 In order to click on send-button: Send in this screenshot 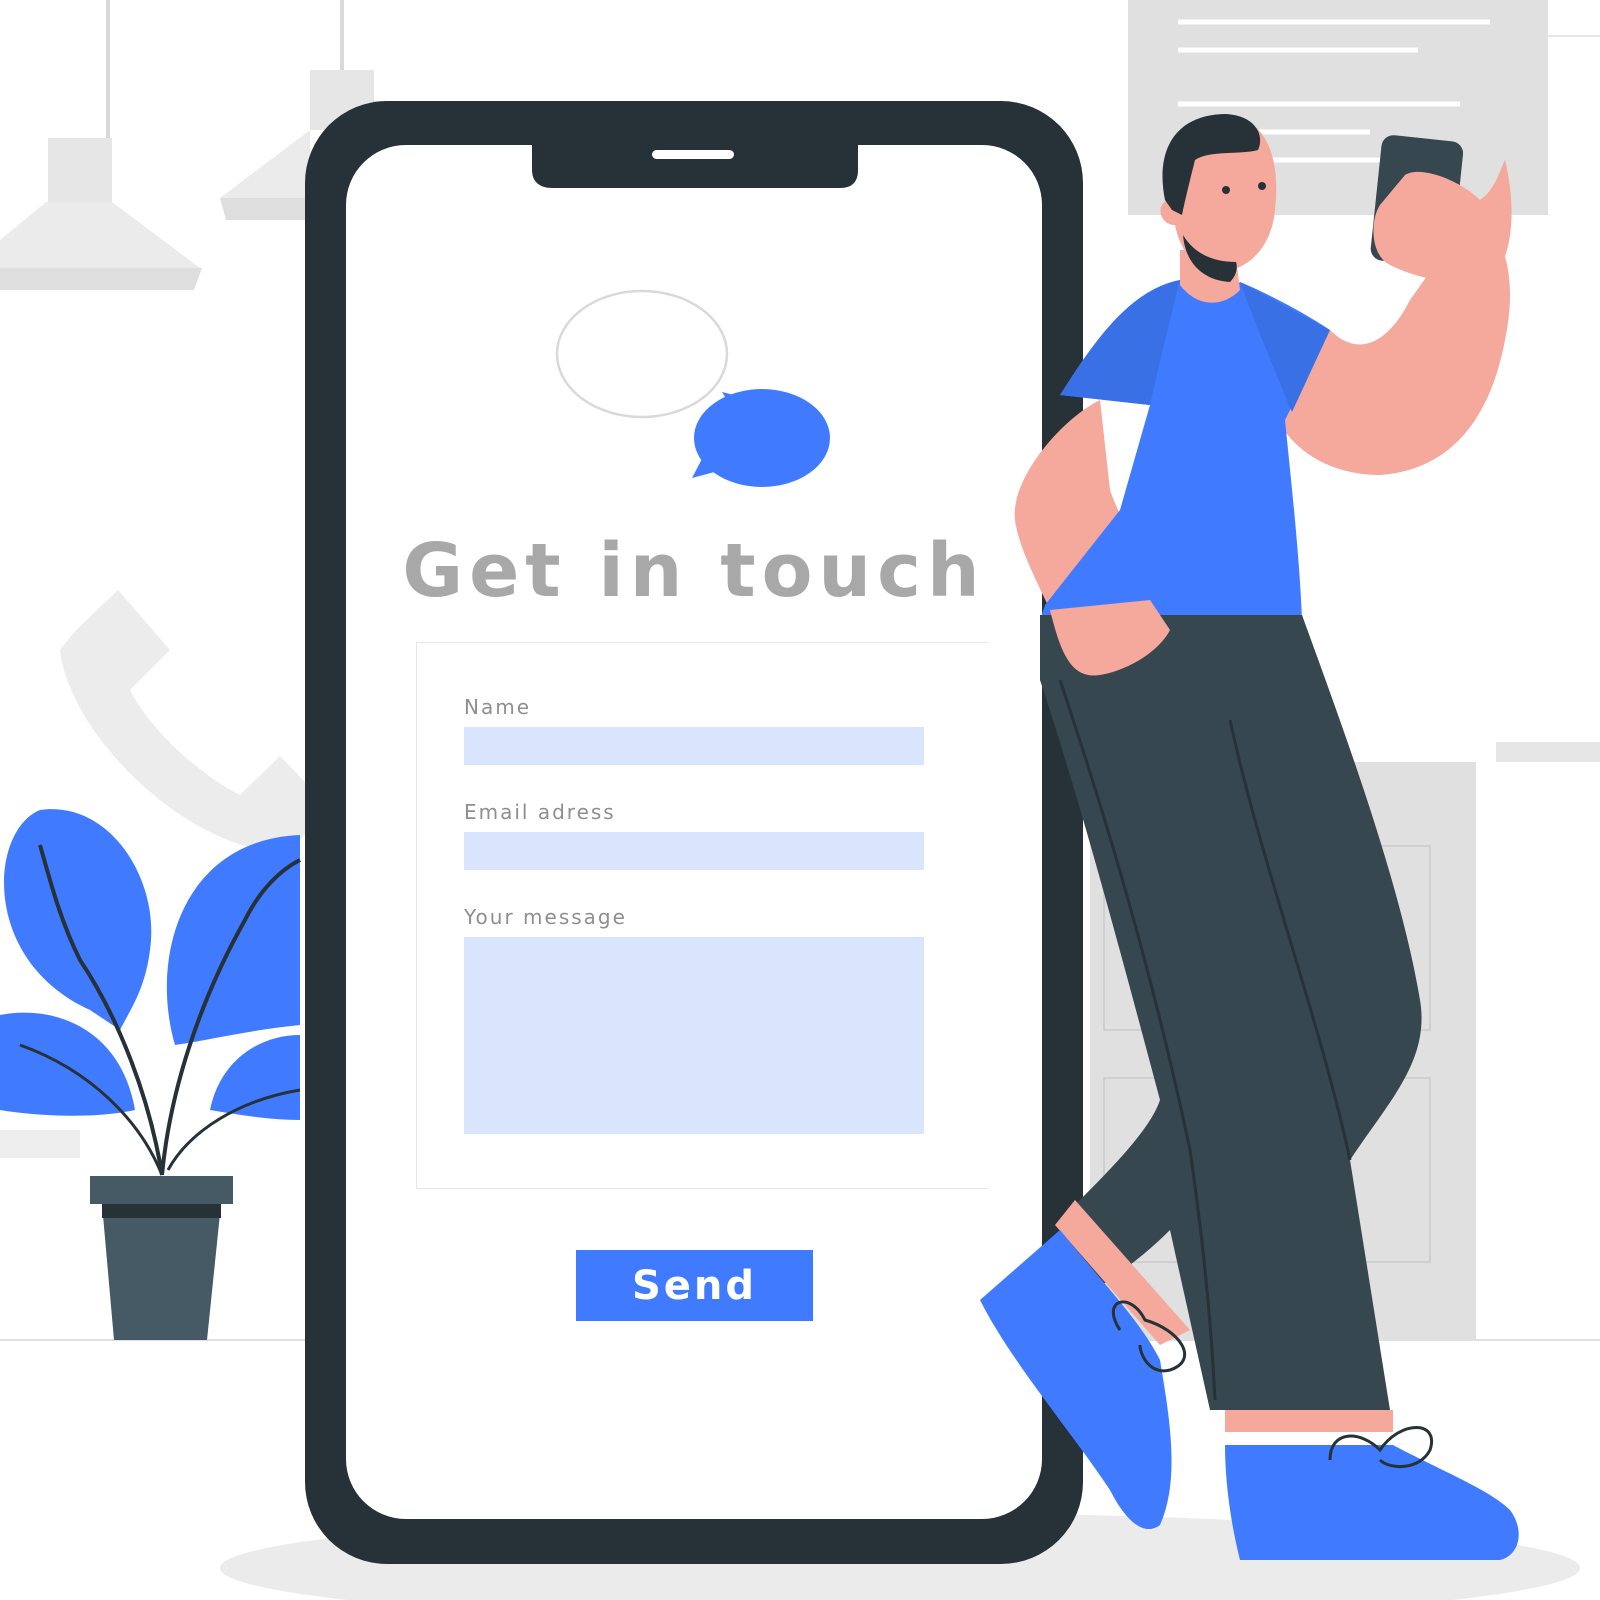, I will do `click(694, 1285)`.